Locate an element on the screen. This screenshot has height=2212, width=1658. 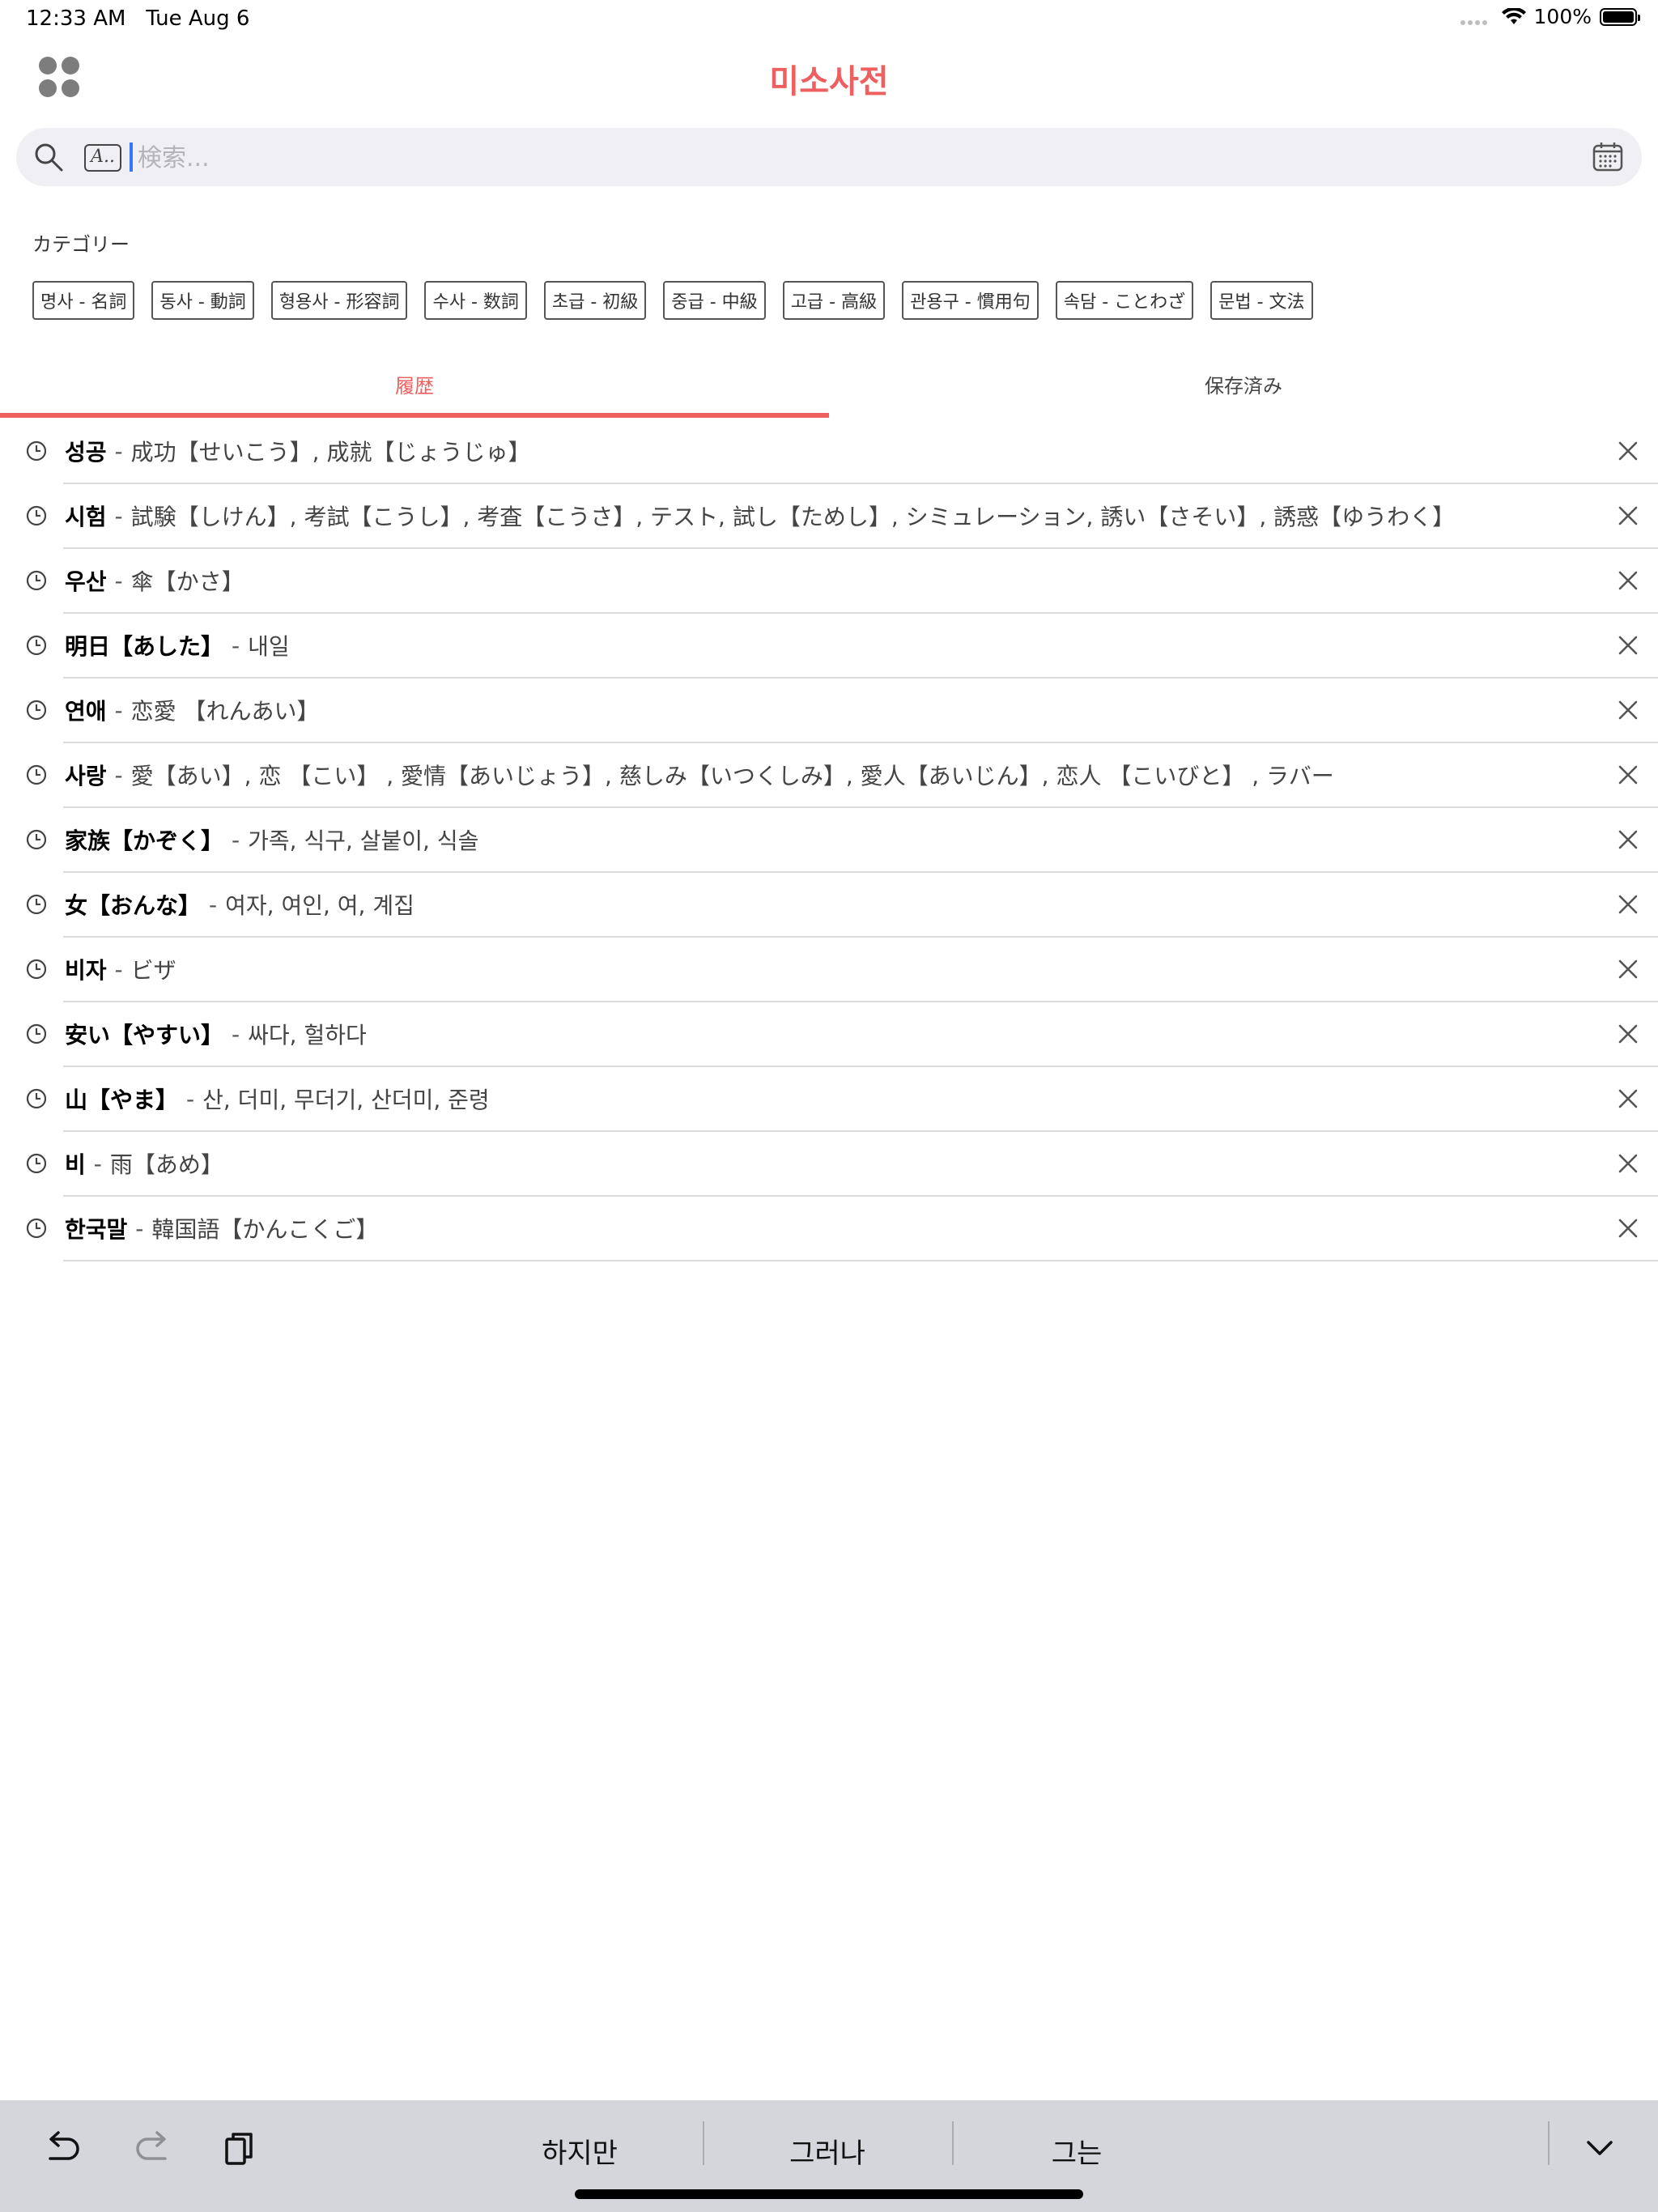
entry-text: 明日【あした】 - 내일 is located at coordinates (813, 645).